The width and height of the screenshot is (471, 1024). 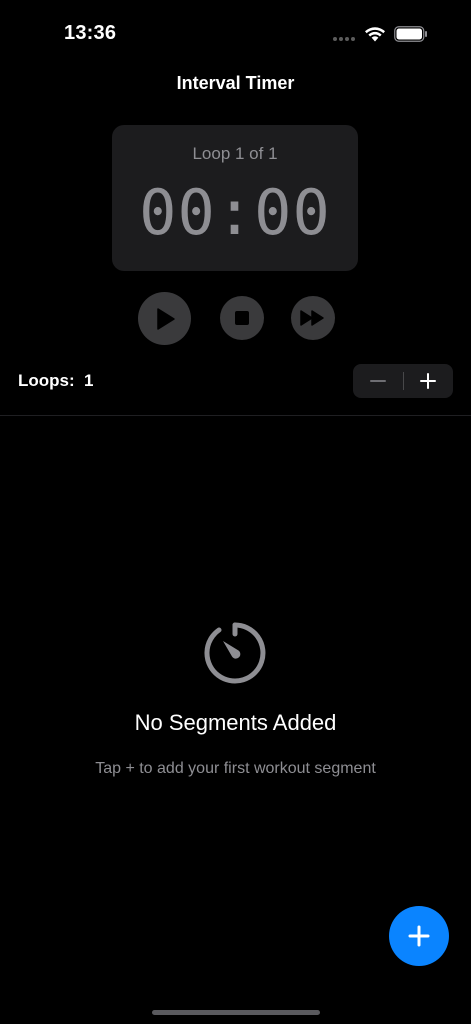 I want to click on cellular-signal-icon, so click(x=345, y=39).